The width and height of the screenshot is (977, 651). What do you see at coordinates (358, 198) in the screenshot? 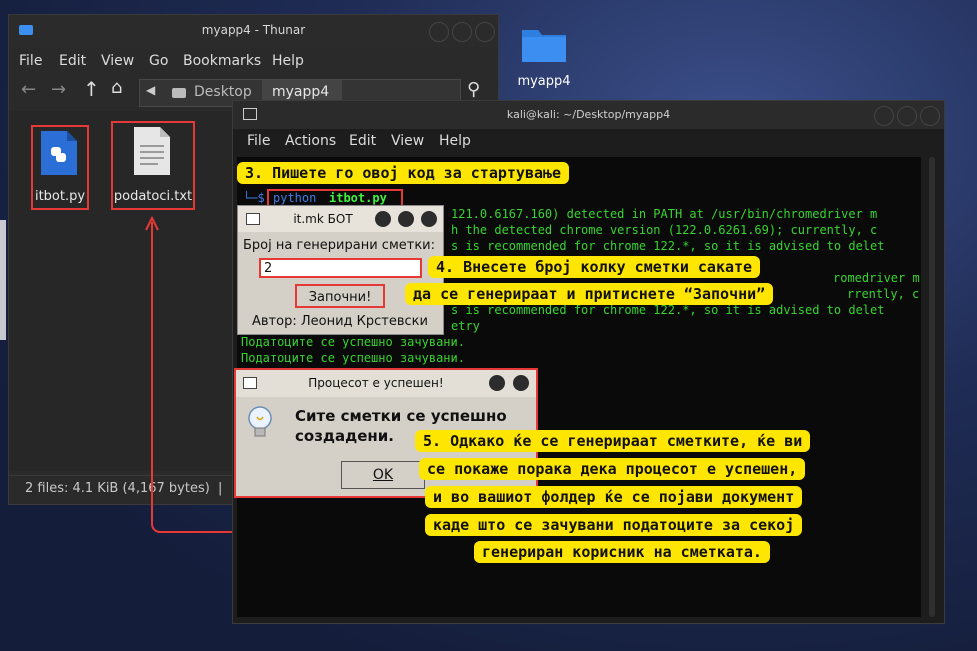
I see `command-argument: itbot.py` at bounding box center [358, 198].